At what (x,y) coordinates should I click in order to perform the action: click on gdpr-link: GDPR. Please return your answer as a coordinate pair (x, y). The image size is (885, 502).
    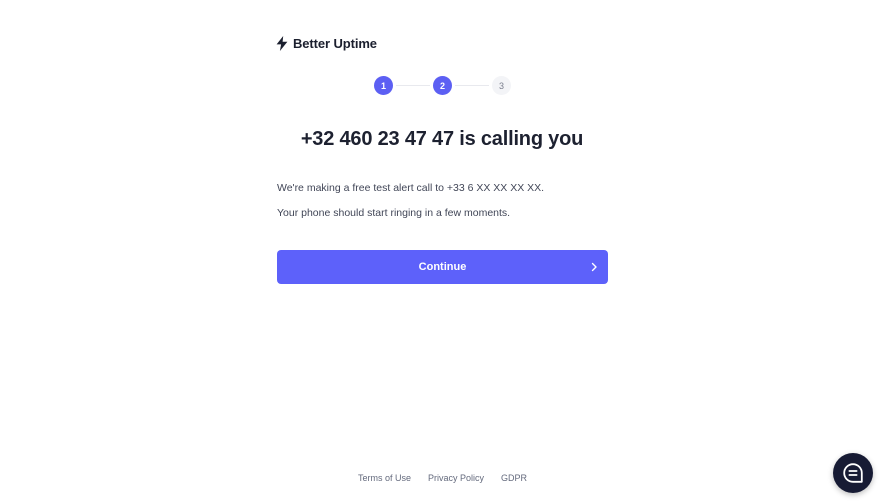
    Looking at the image, I should click on (514, 478).